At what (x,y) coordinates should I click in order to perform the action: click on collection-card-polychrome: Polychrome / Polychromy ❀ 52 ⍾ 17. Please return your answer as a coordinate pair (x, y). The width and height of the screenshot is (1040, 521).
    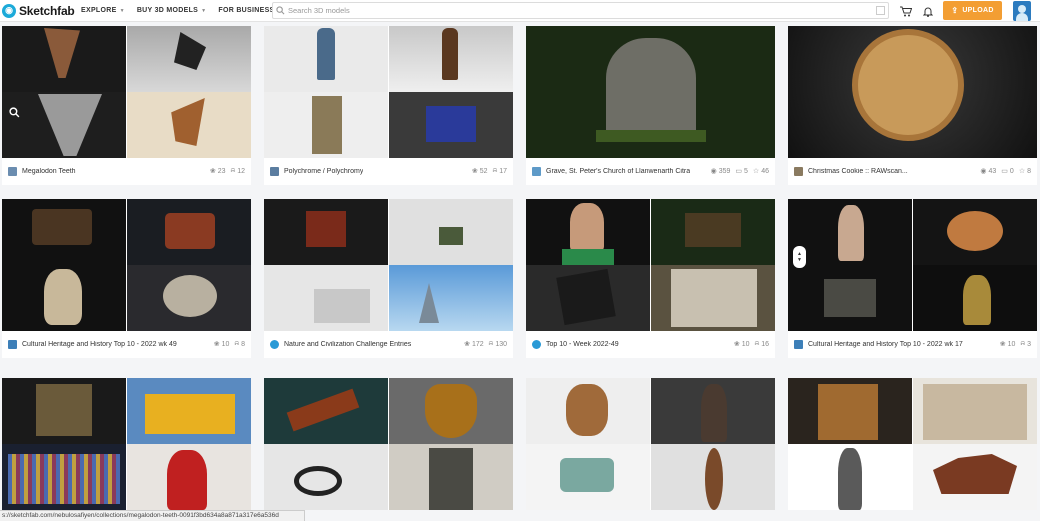
    Looking at the image, I should click on (388, 105).